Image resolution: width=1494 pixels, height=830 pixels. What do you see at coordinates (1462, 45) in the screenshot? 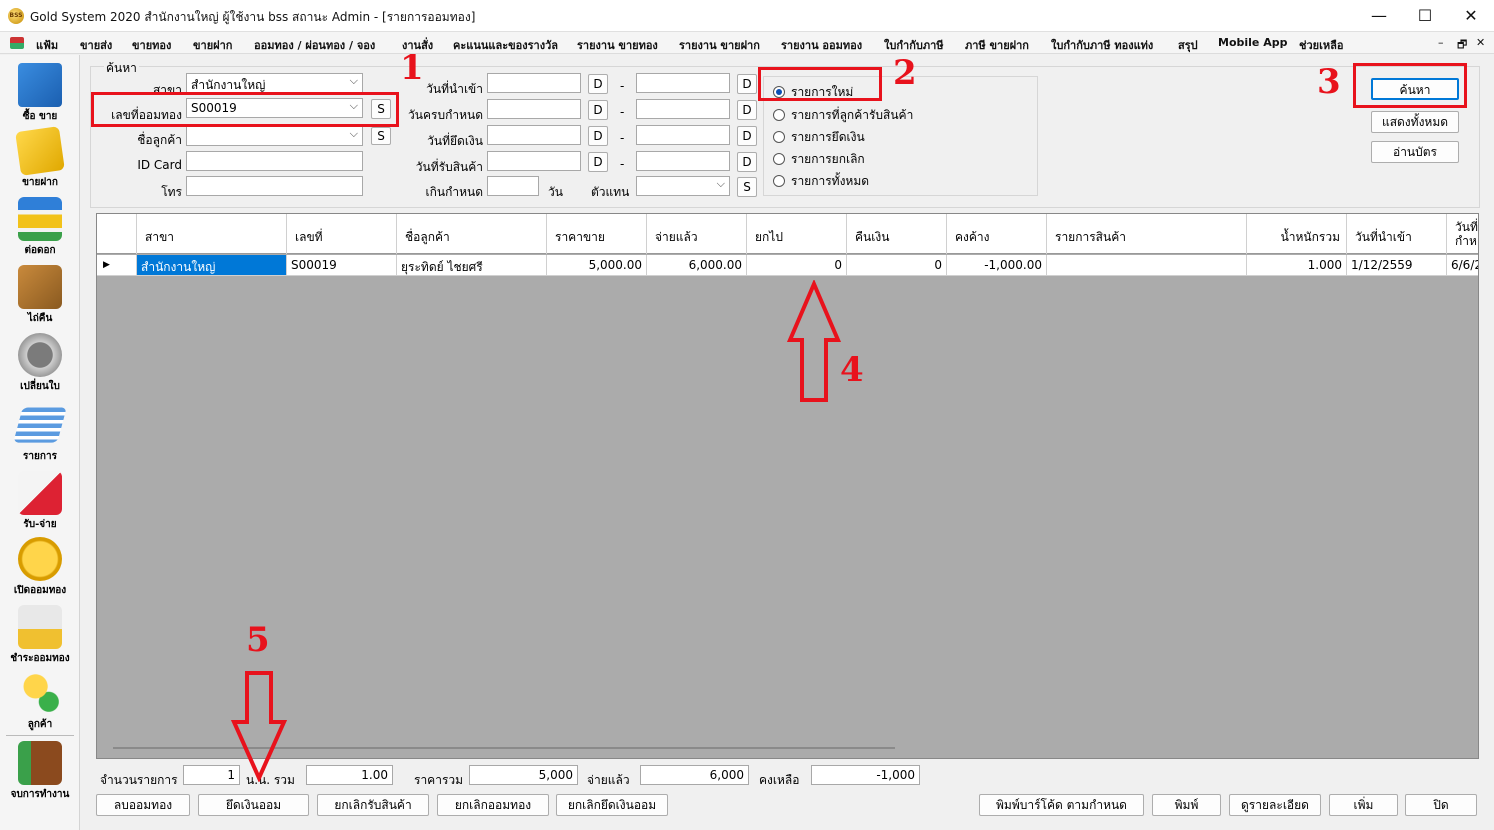
I see `mdi-restore-button: 🗗` at bounding box center [1462, 45].